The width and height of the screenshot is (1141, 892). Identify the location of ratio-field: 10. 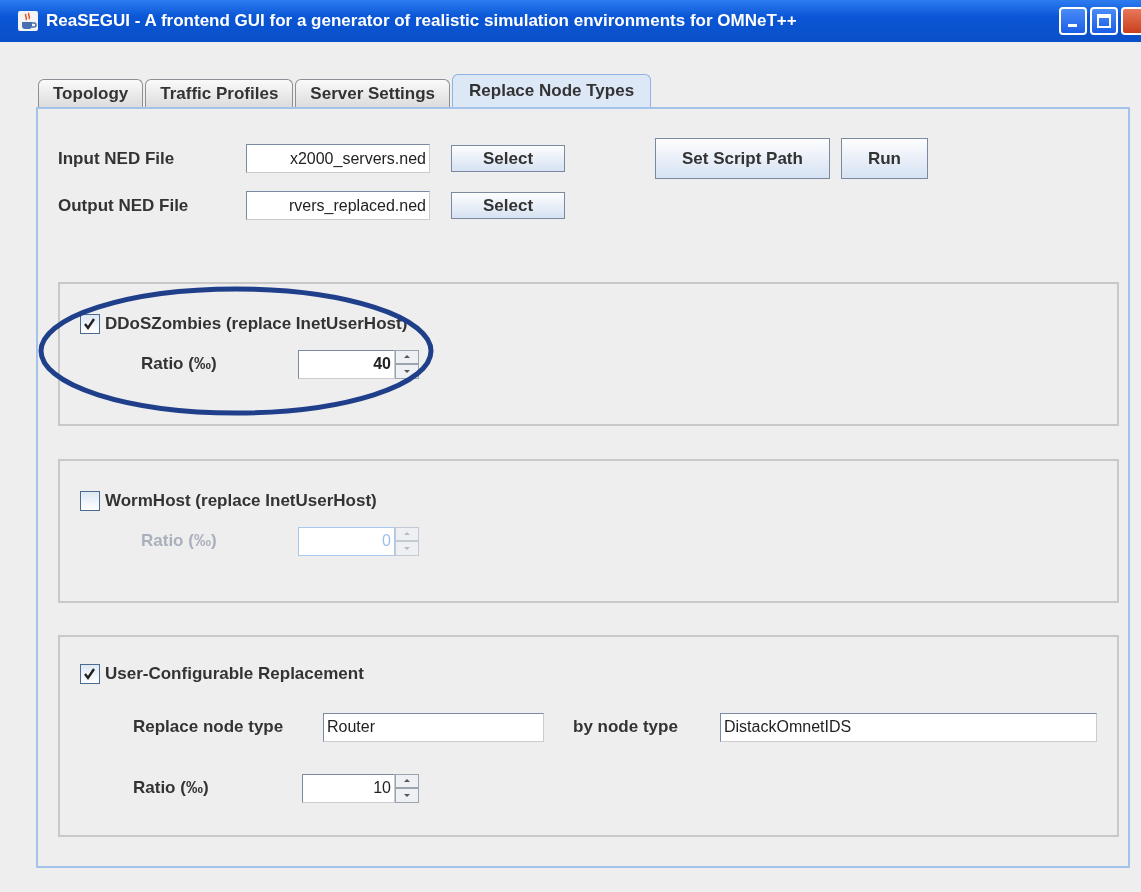
(348, 788).